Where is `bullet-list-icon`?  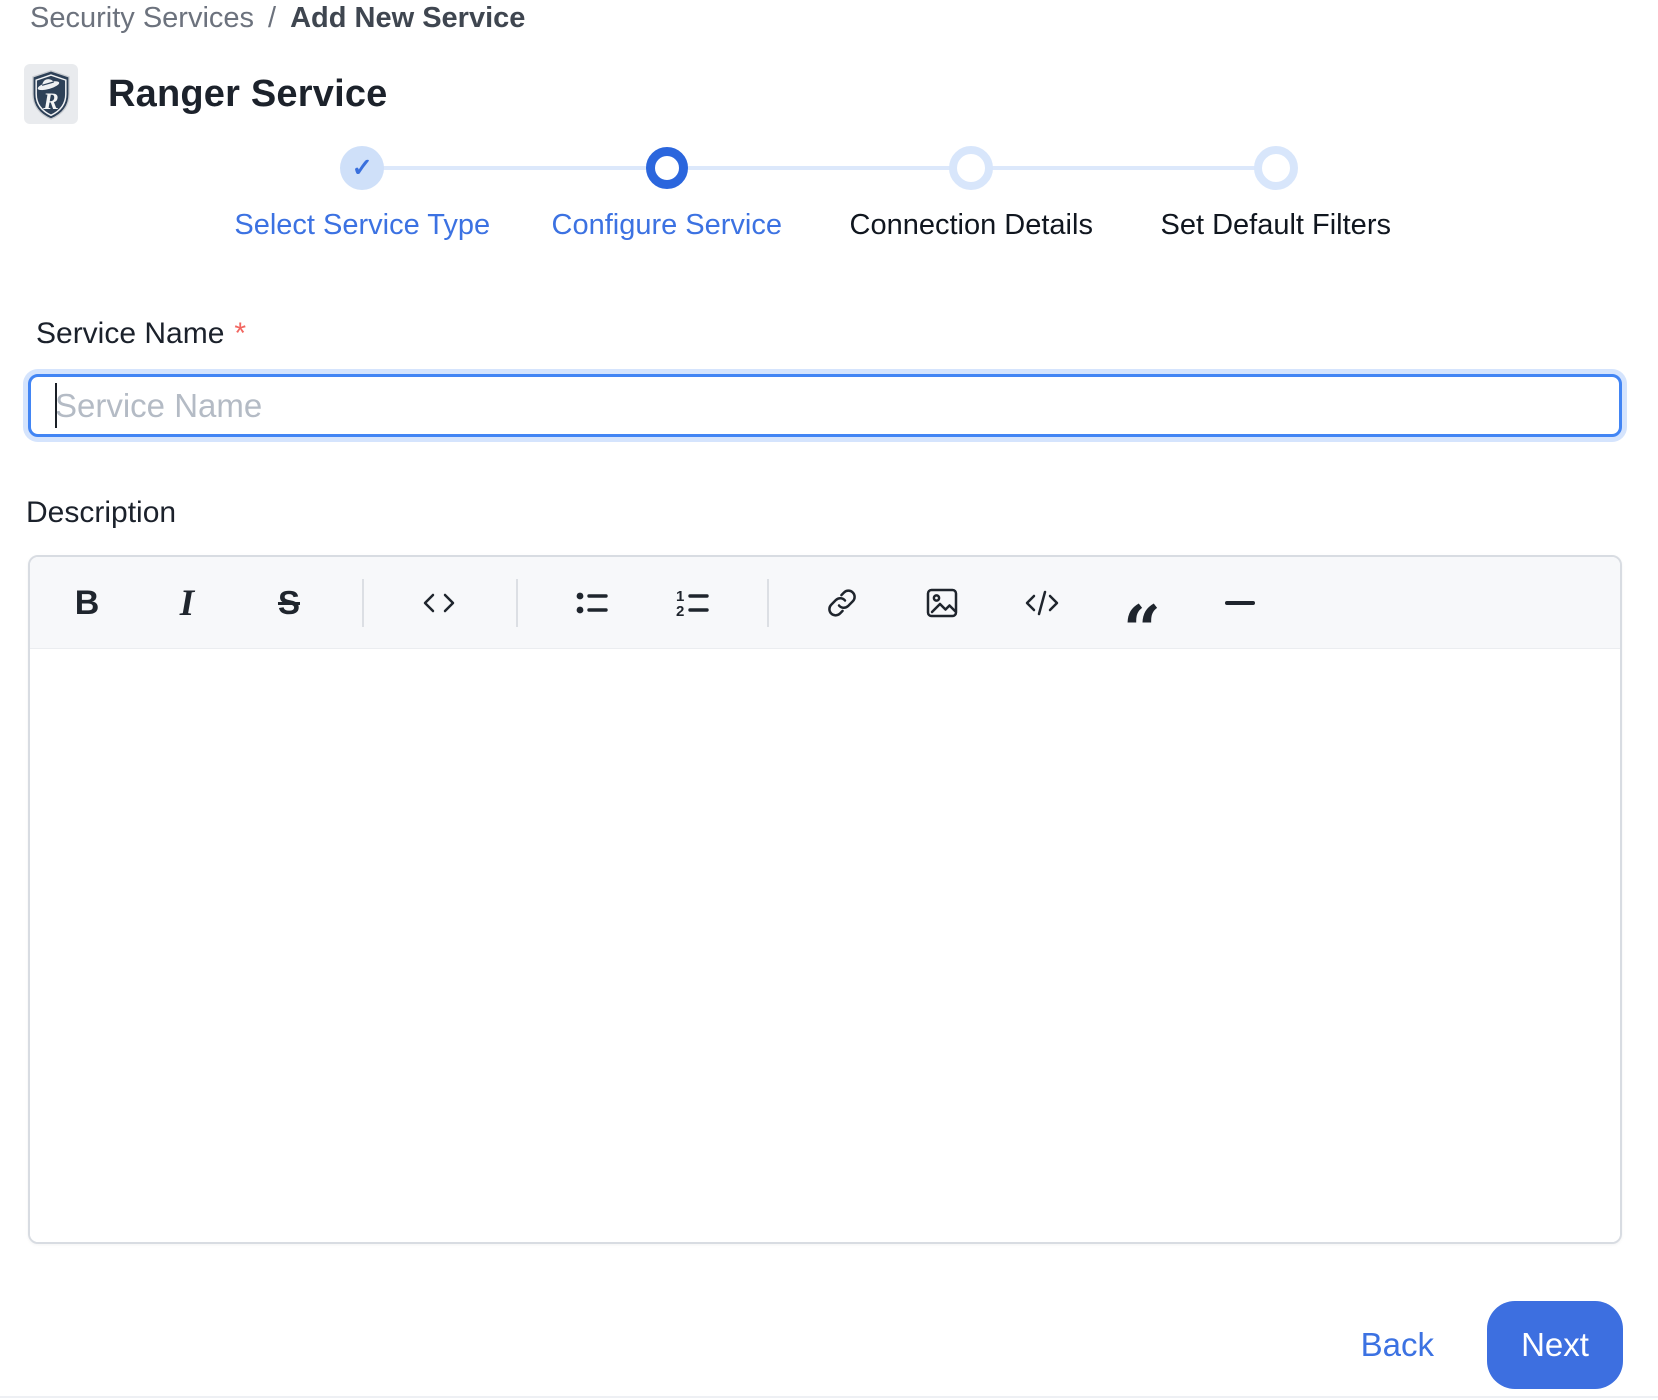
bullet-list-icon is located at coordinates (592, 603).